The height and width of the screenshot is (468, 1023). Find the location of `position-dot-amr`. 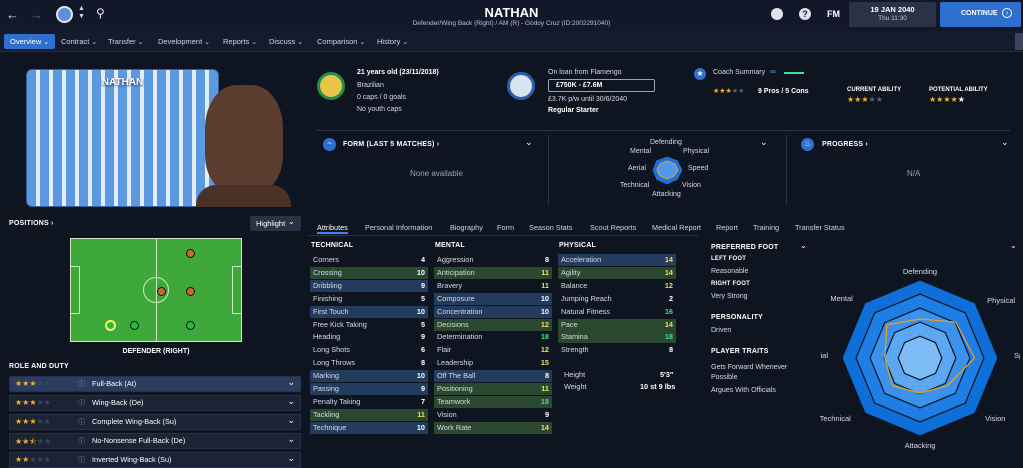

position-dot-amr is located at coordinates (190, 253).